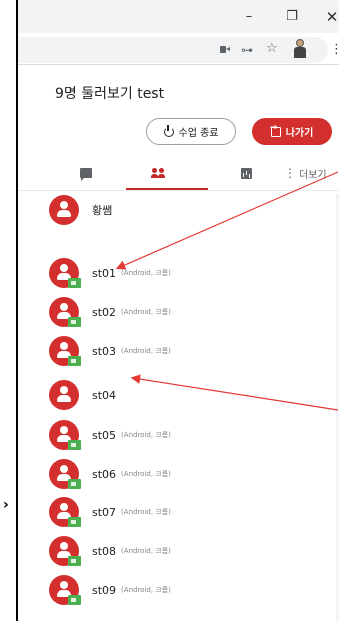 This screenshot has height=621, width=339. I want to click on tab-divider, so click(178, 190).